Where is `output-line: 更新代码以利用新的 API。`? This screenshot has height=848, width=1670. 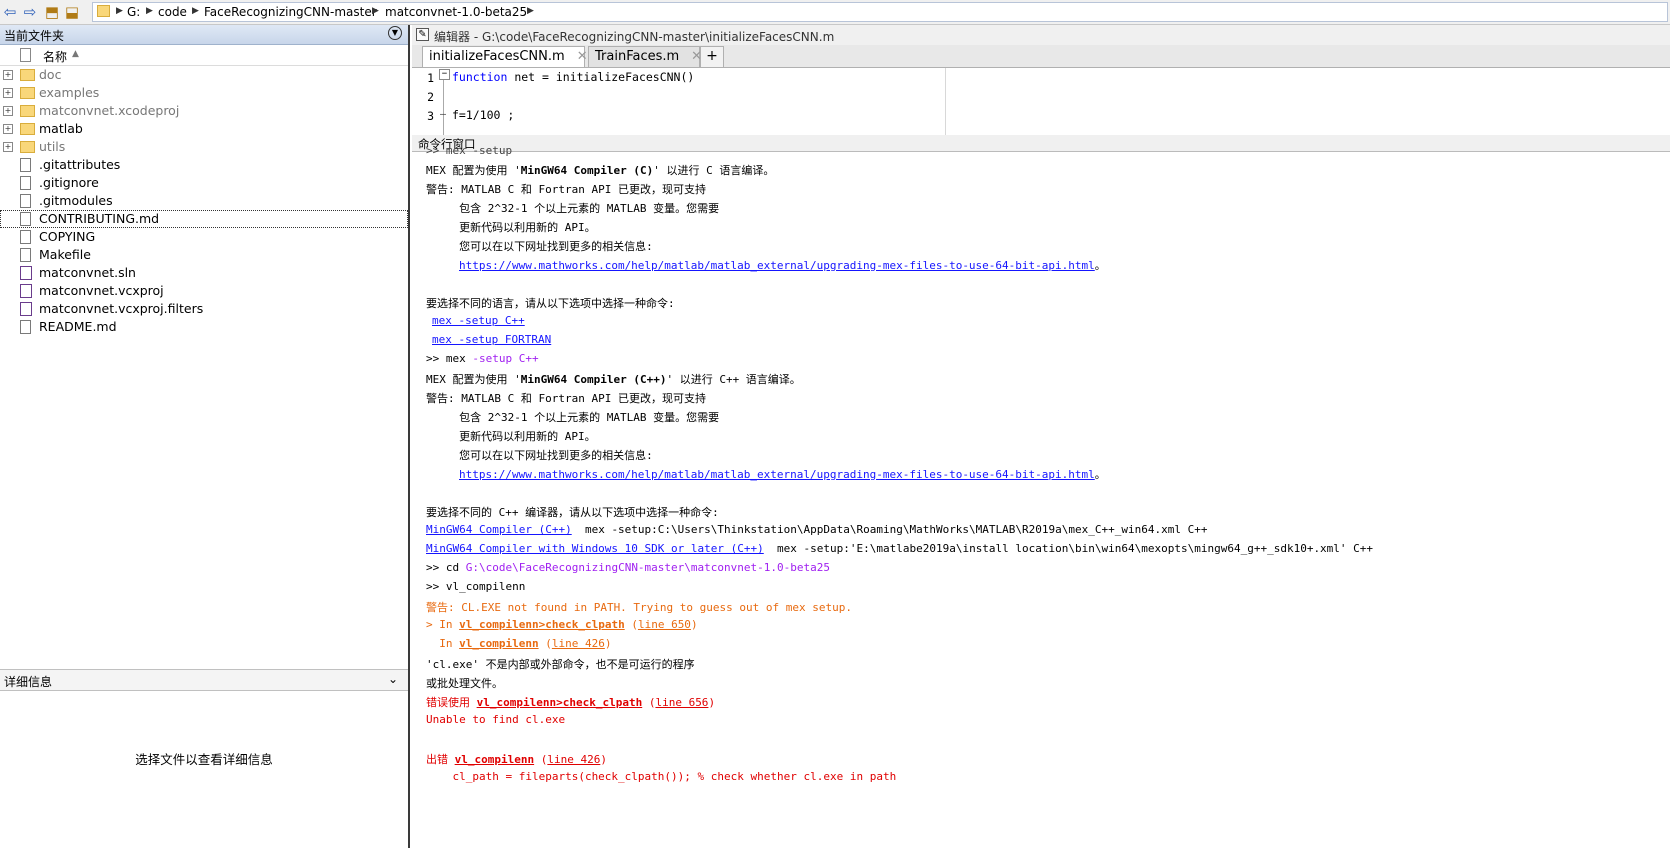
output-line: 更新代码以利用新的 API。 is located at coordinates (511, 436).